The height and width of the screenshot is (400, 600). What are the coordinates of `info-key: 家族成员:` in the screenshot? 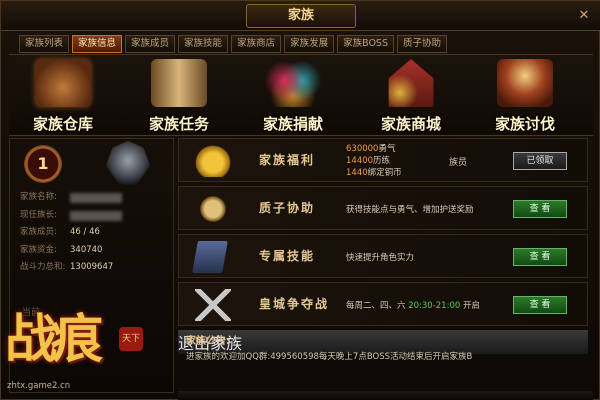 It's located at (38, 232).